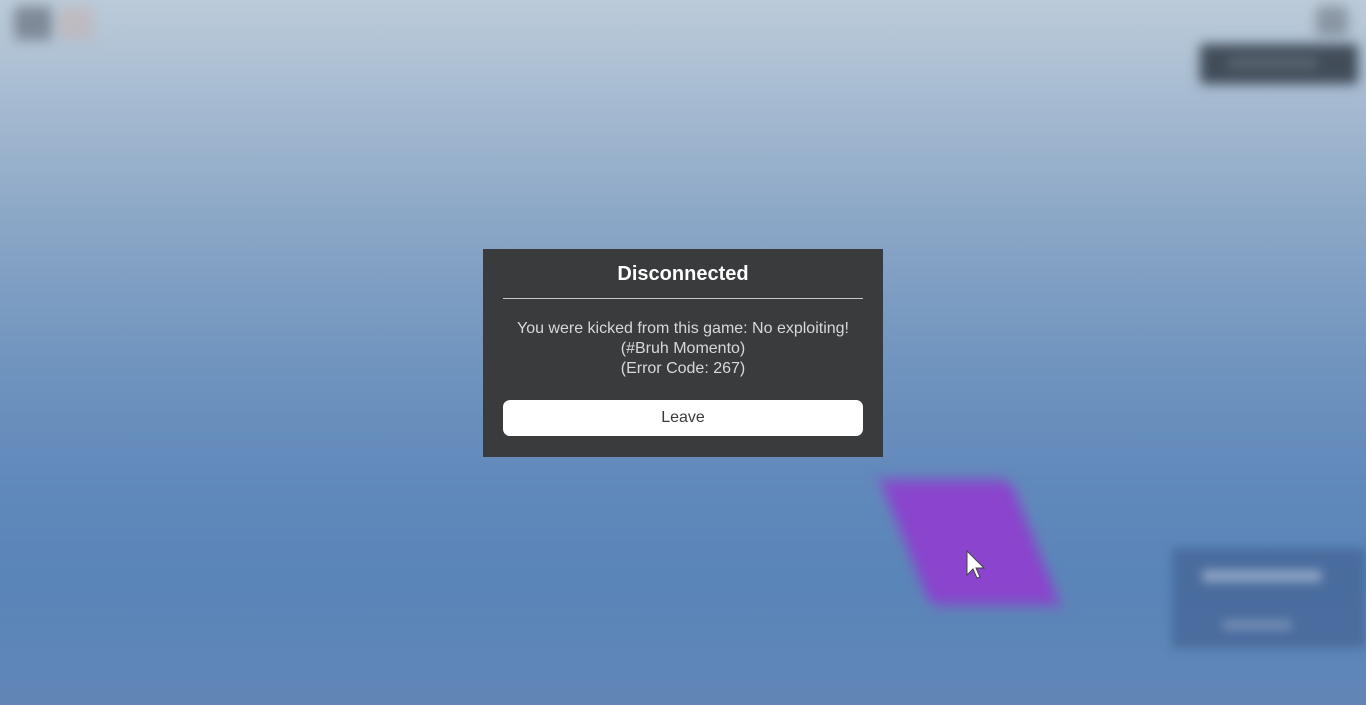  I want to click on message-line-error-code: (Error Code: 267), so click(683, 368).